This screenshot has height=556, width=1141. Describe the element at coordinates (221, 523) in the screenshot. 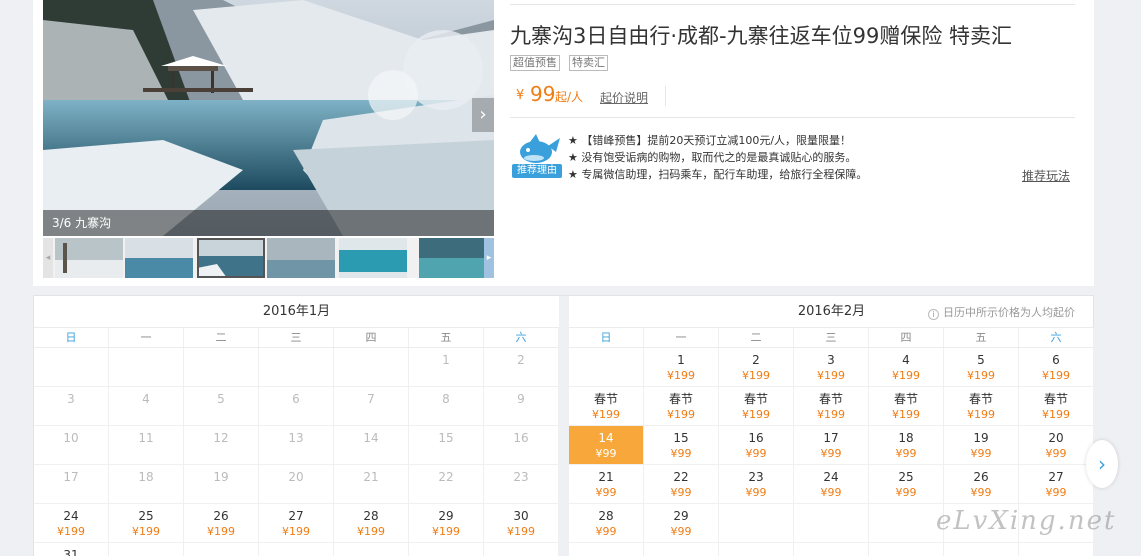

I see `calendar-day: 26 ¥199` at that location.